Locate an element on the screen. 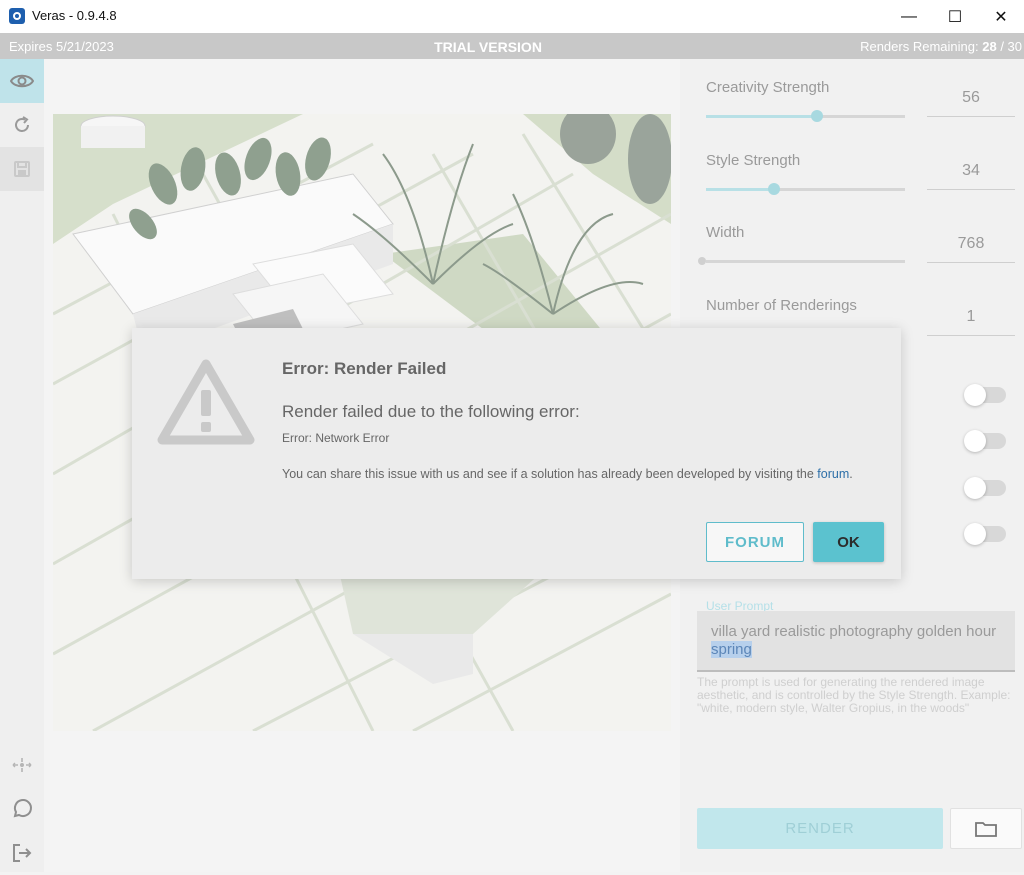 Image resolution: width=1024 pixels, height=875 pixels. creativity-strength-slider is located at coordinates (805, 116).